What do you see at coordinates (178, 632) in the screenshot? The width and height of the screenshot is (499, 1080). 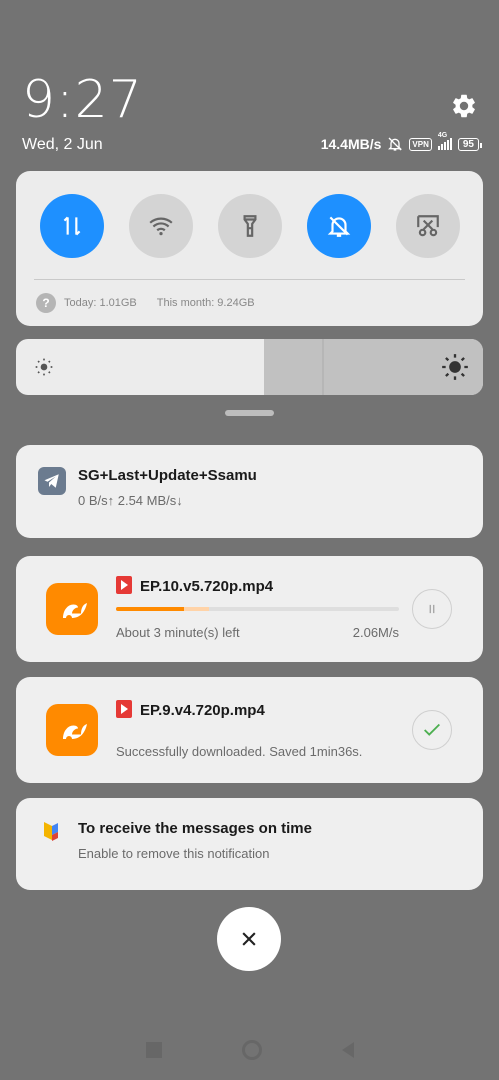 I see `download-time-left: About 3 minute(s) left` at bounding box center [178, 632].